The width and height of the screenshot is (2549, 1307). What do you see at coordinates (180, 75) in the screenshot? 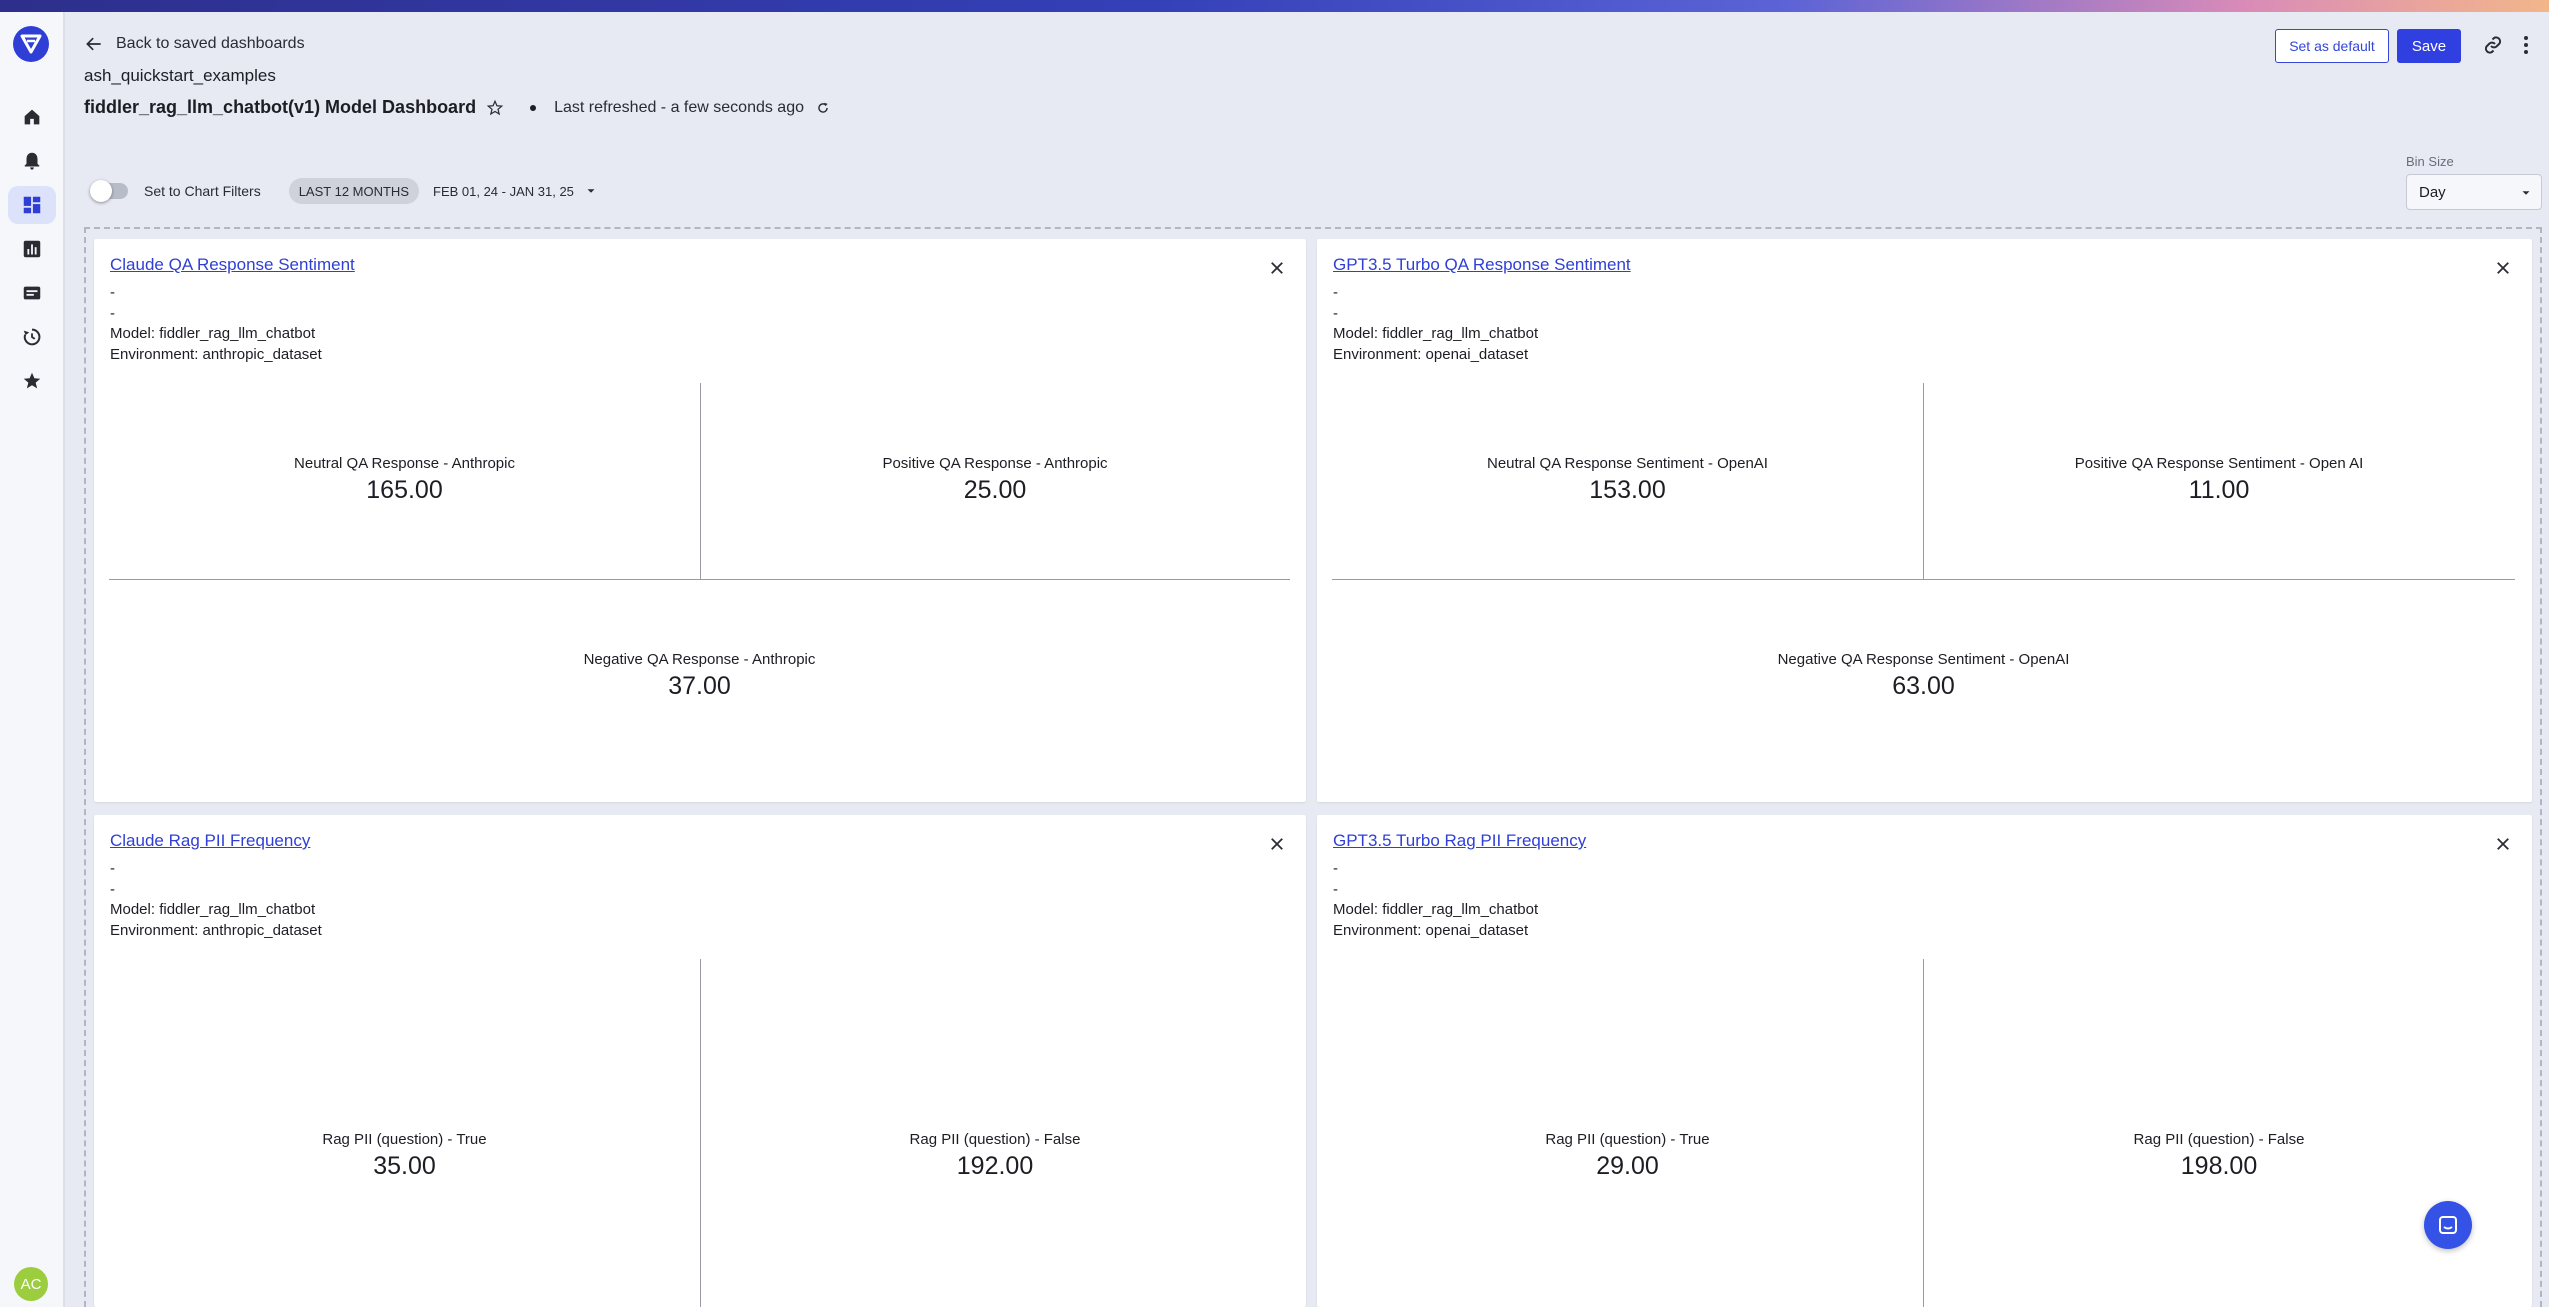
I see `org-name: ash_quickstart_examples` at bounding box center [180, 75].